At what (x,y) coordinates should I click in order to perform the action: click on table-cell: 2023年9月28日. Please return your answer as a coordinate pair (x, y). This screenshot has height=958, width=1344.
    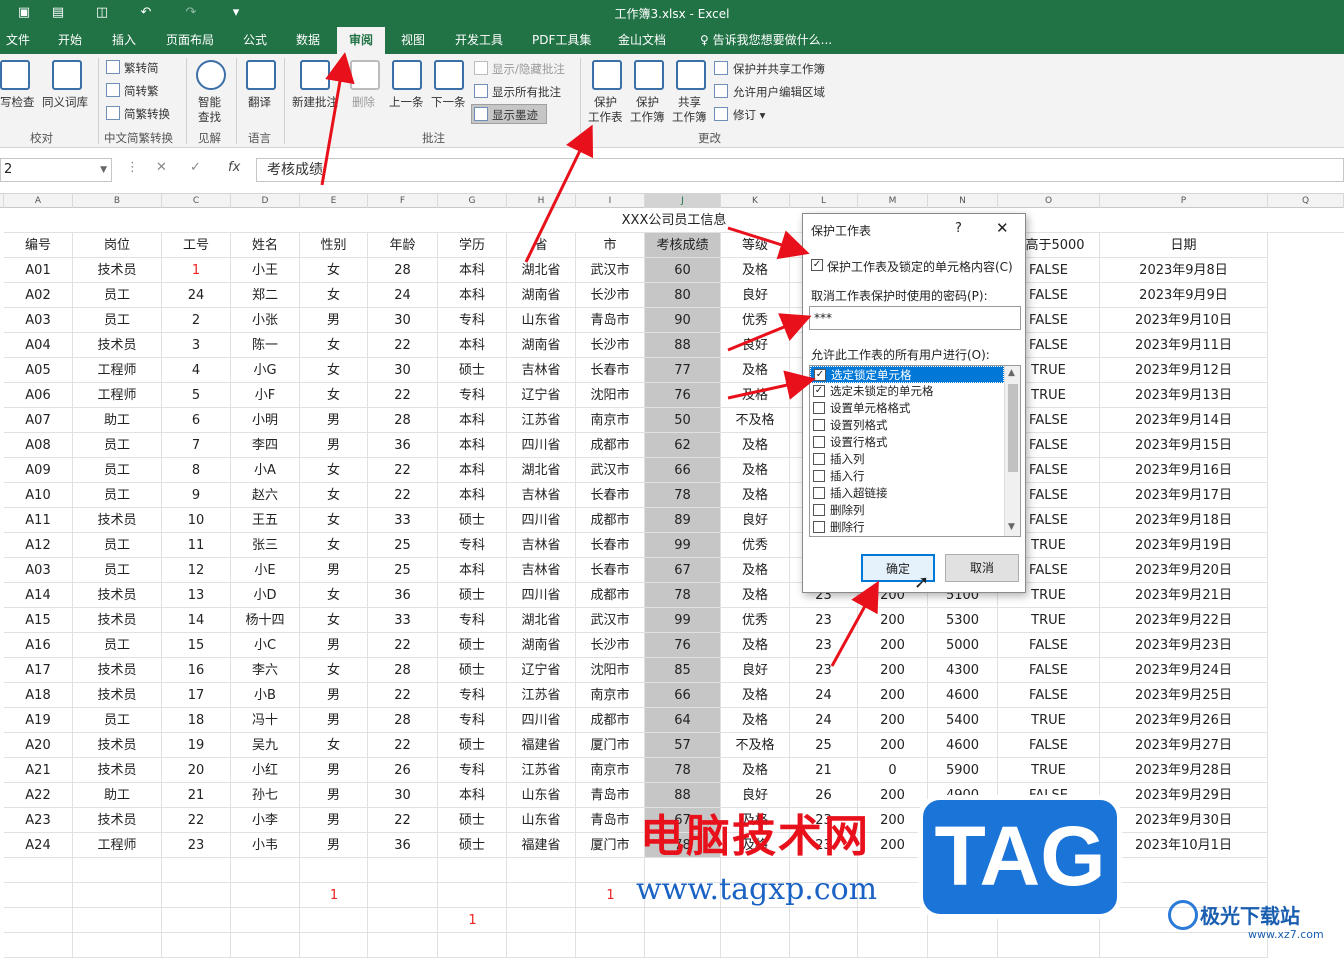
    Looking at the image, I should click on (1184, 770).